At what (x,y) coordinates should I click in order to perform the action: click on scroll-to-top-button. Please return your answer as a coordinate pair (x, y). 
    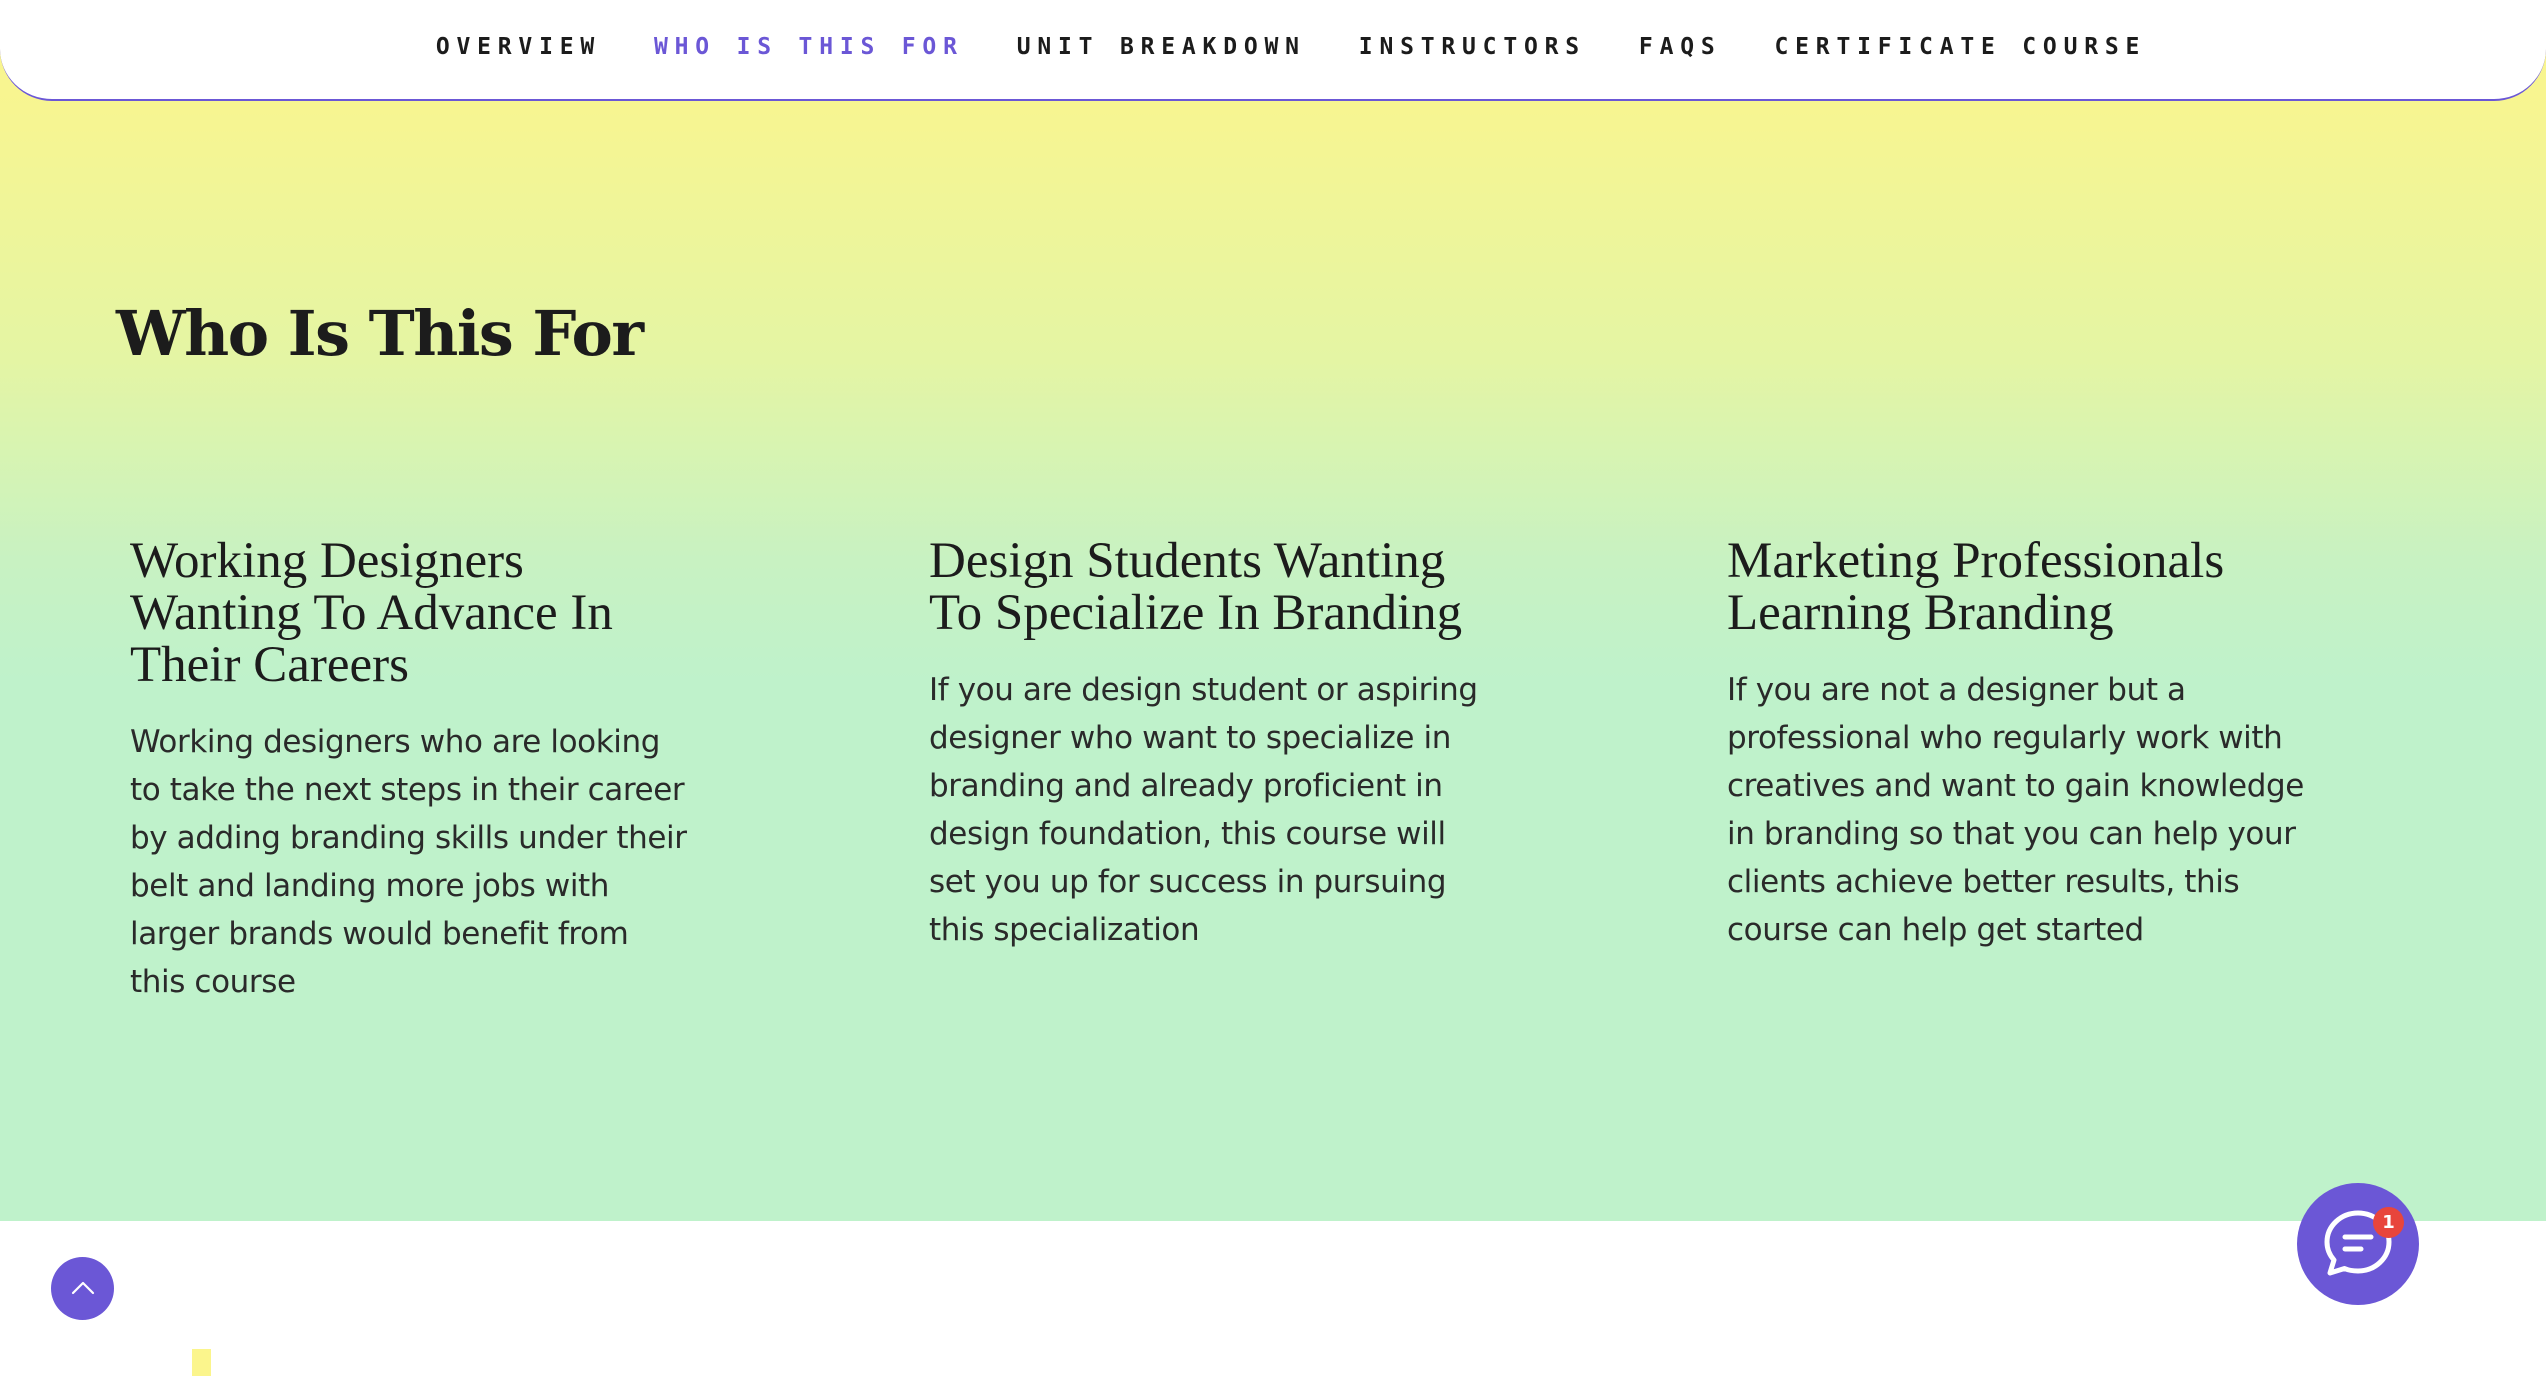
    Looking at the image, I should click on (82, 1288).